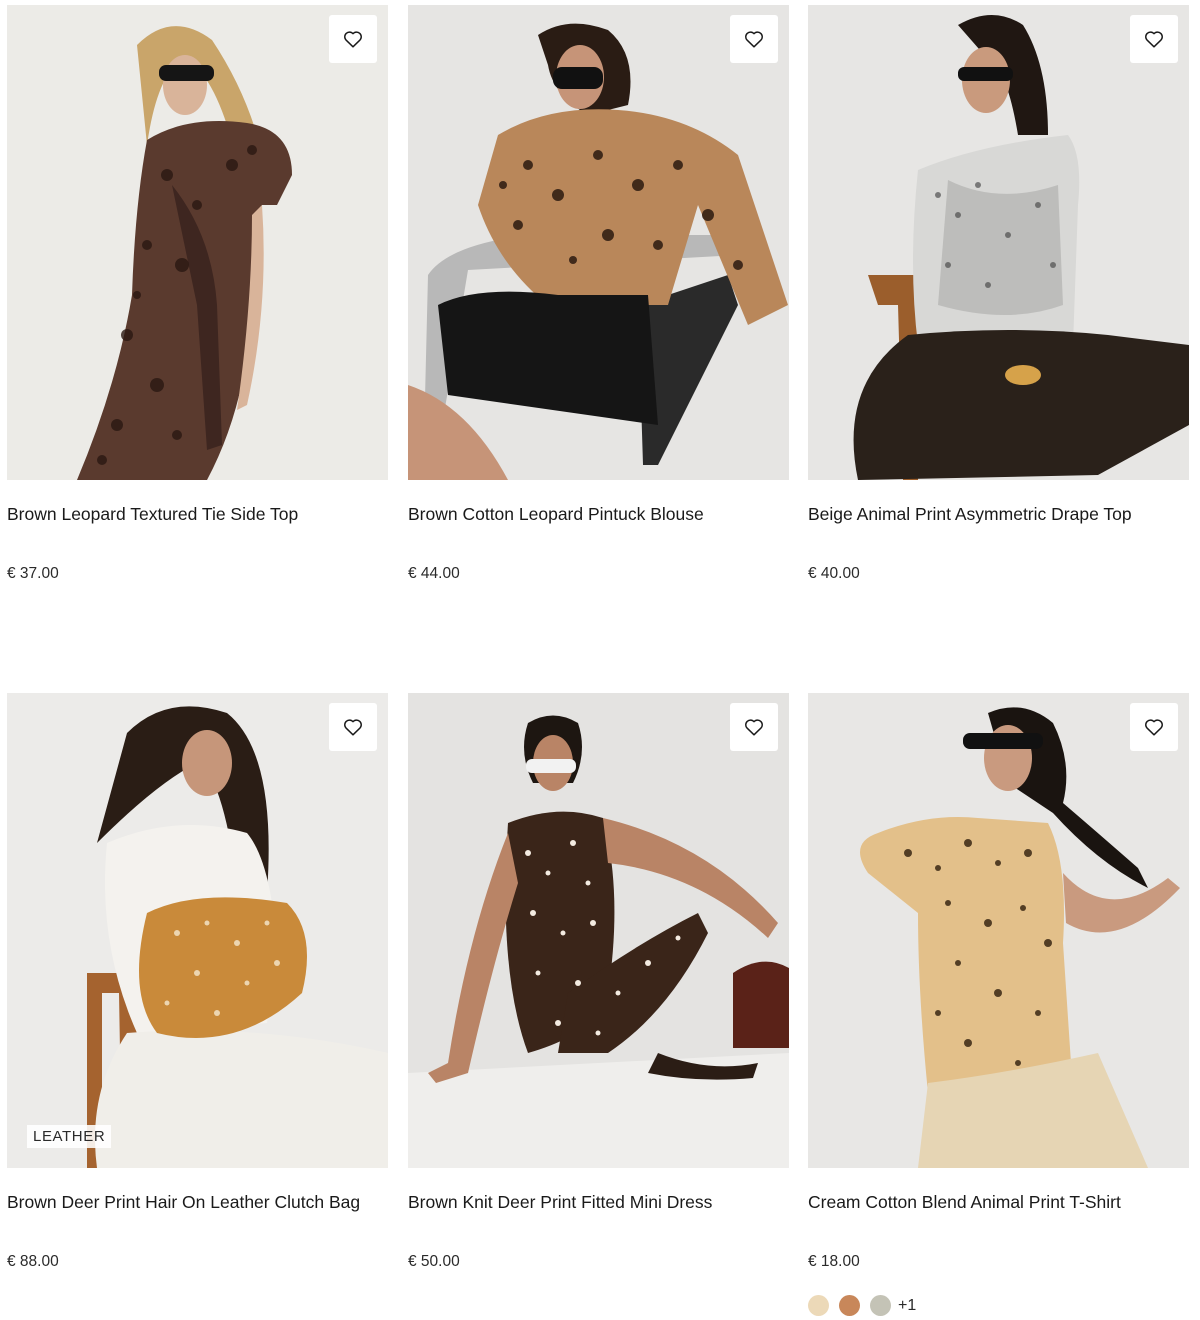  Describe the element at coordinates (834, 1261) in the screenshot. I see `product-price: € 18.00` at that location.